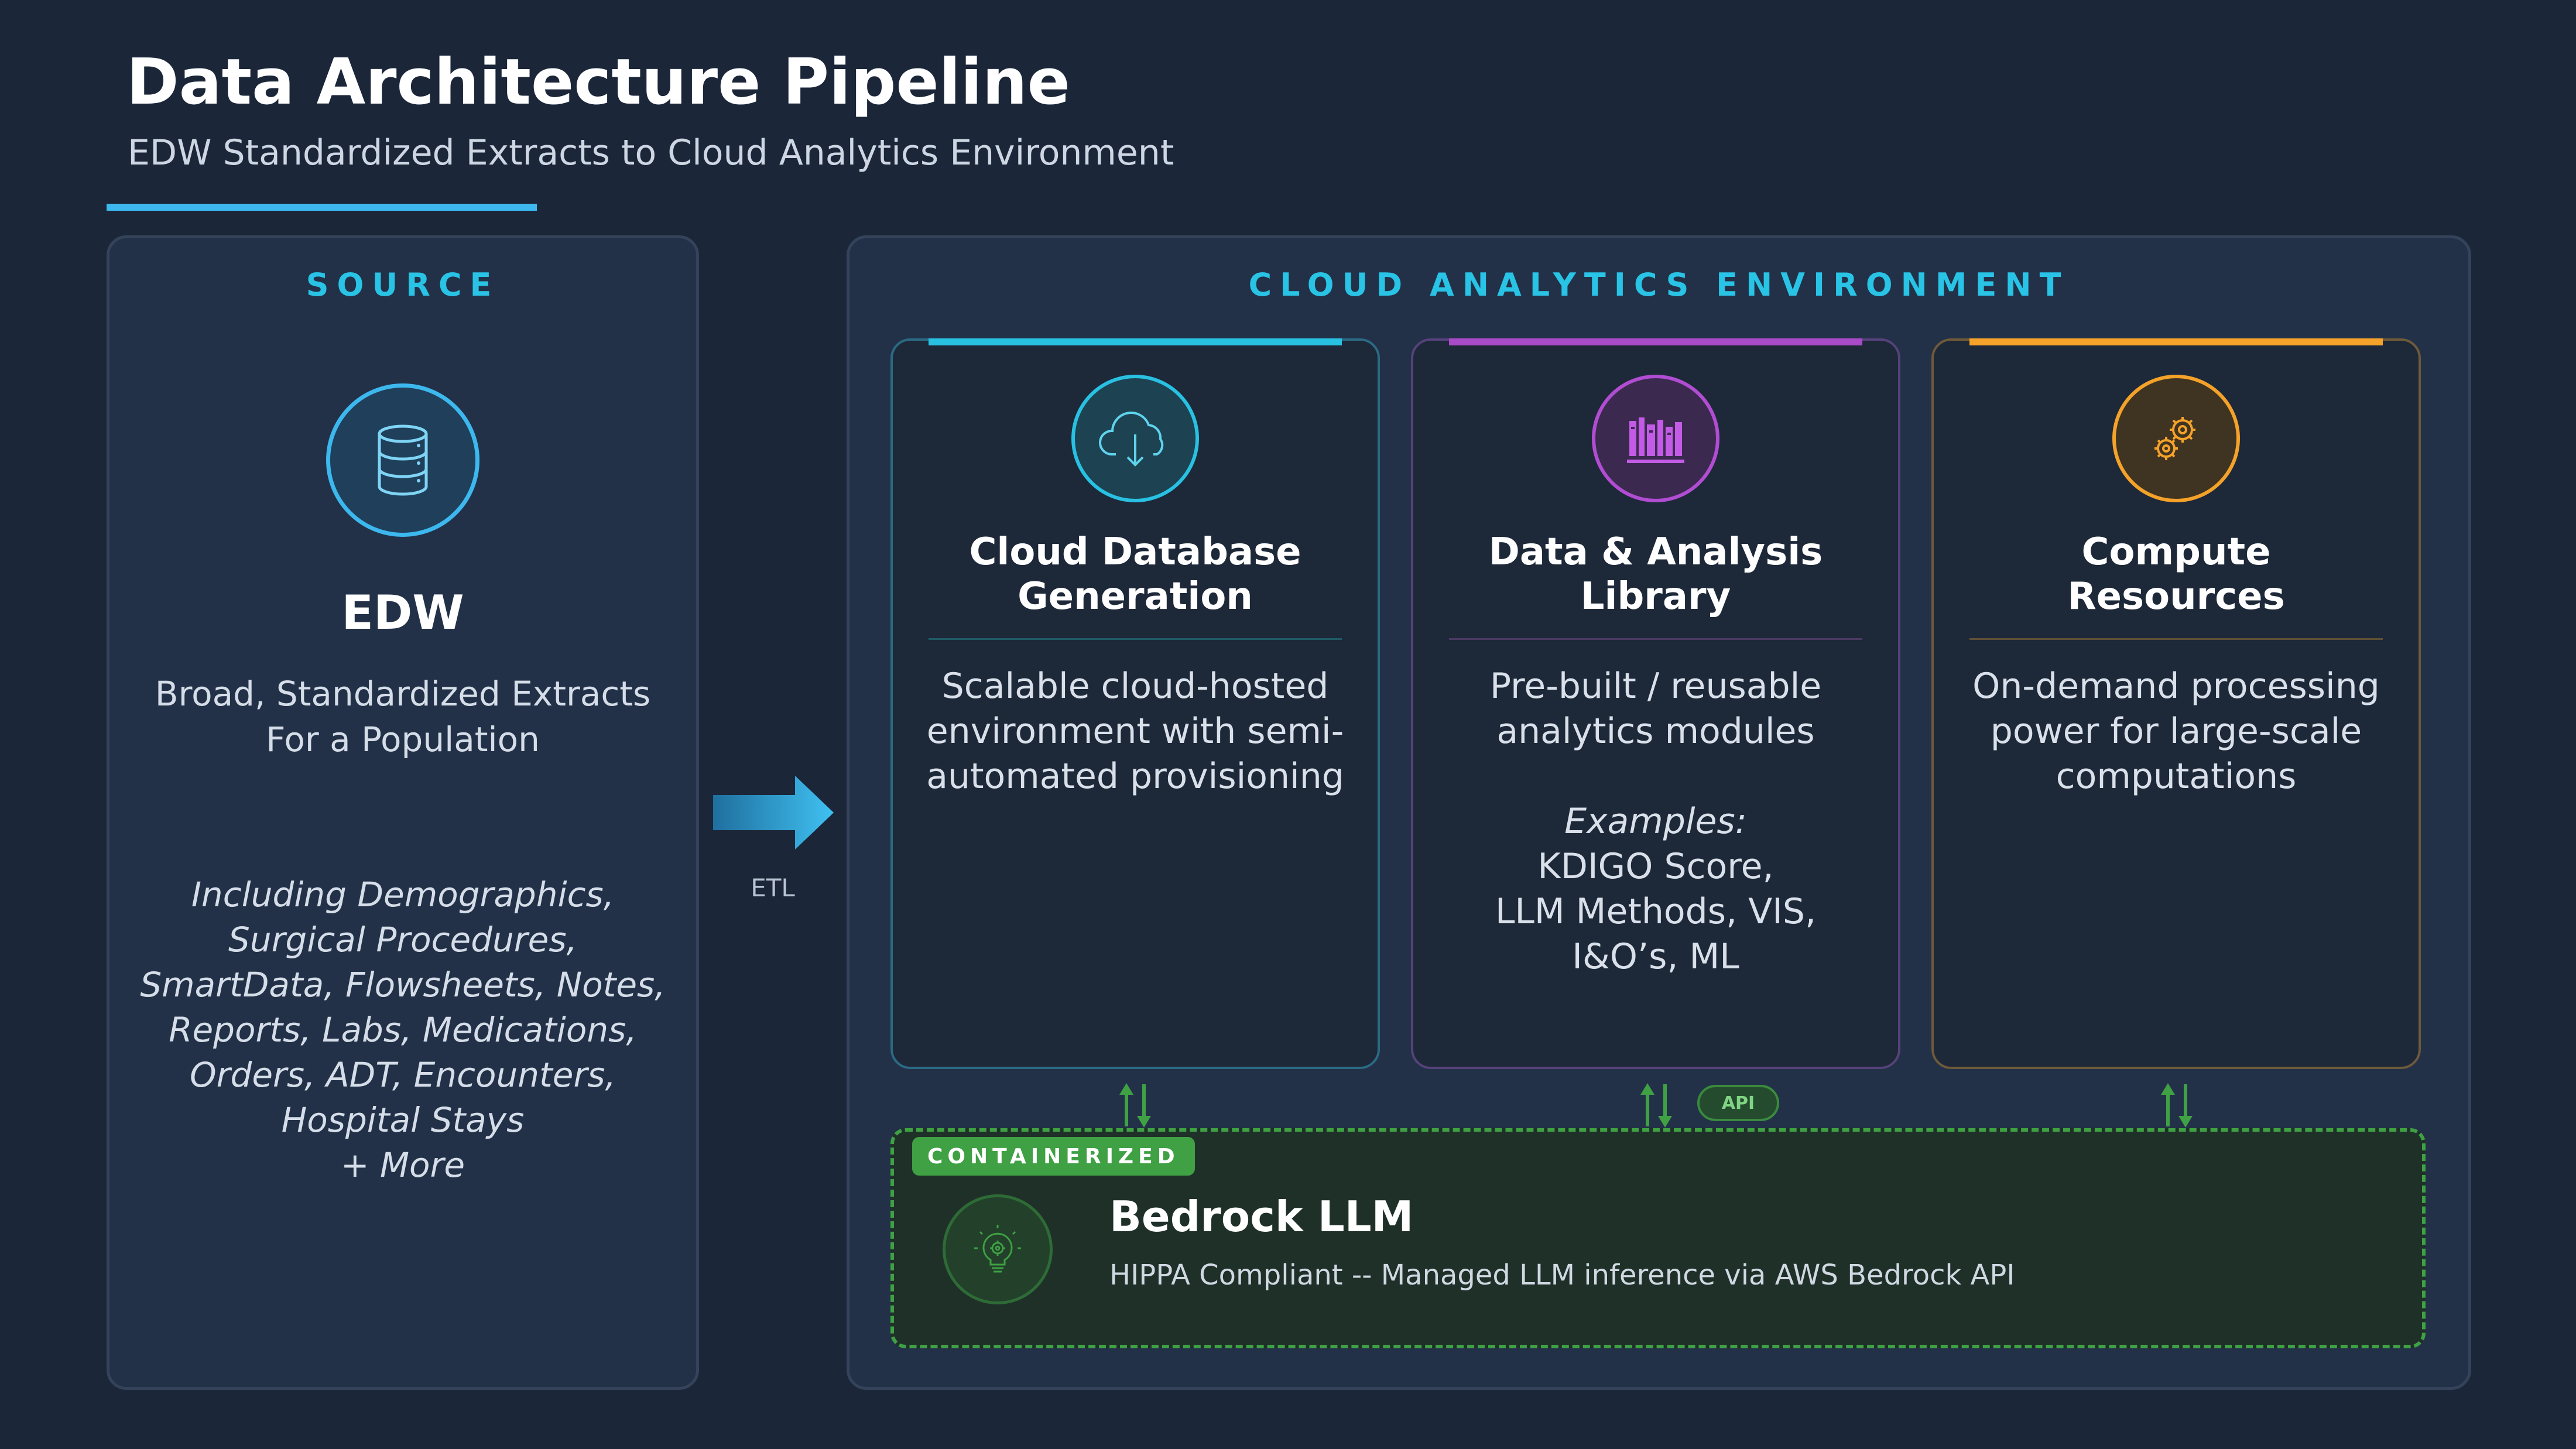  Describe the element at coordinates (402, 460) in the screenshot. I see `database-icon` at that location.